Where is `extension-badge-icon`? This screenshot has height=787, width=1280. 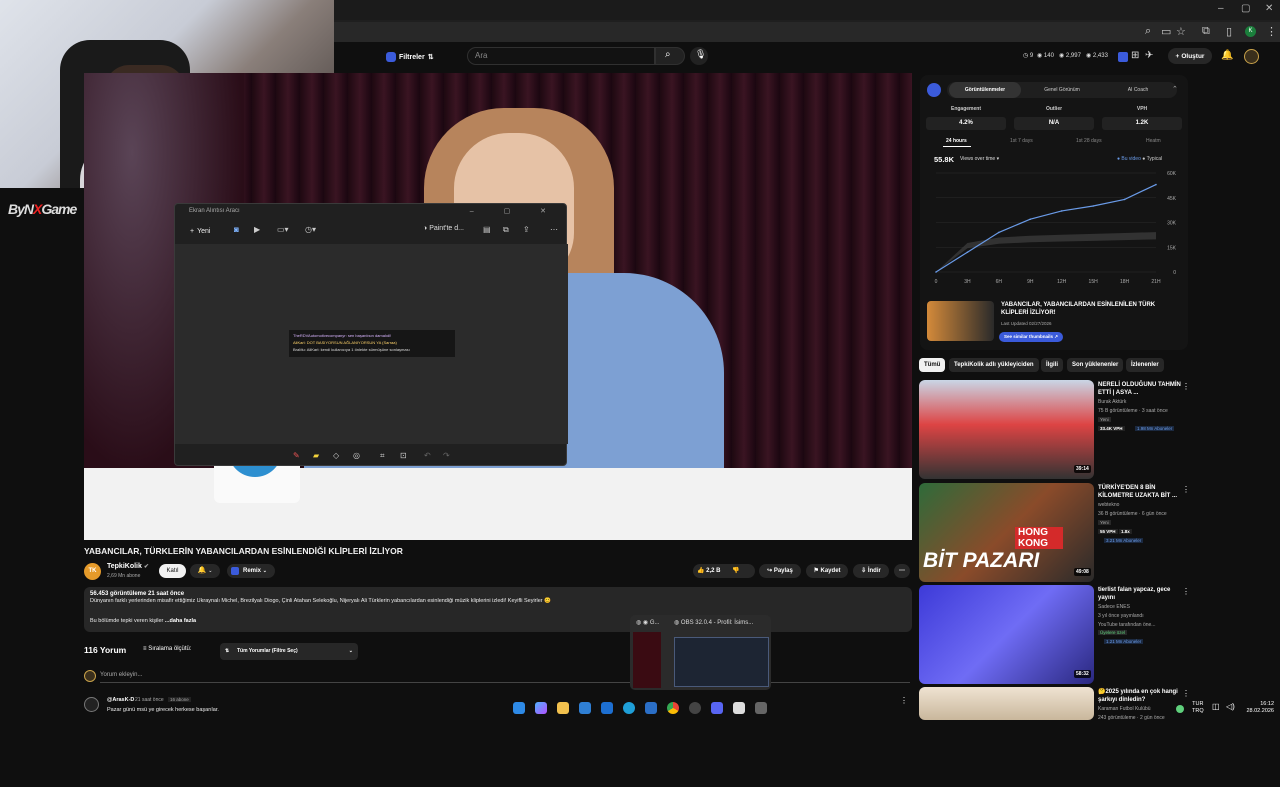 extension-badge-icon is located at coordinates (1123, 57).